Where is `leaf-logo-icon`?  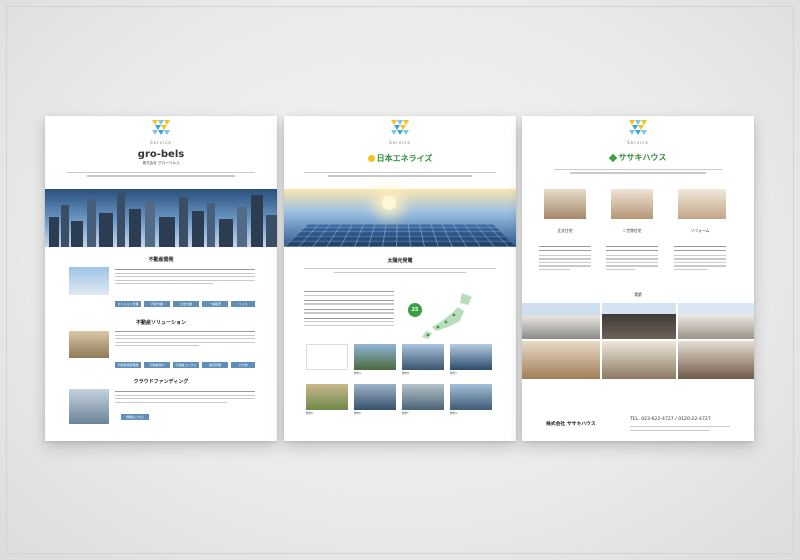 leaf-logo-icon is located at coordinates (612, 157).